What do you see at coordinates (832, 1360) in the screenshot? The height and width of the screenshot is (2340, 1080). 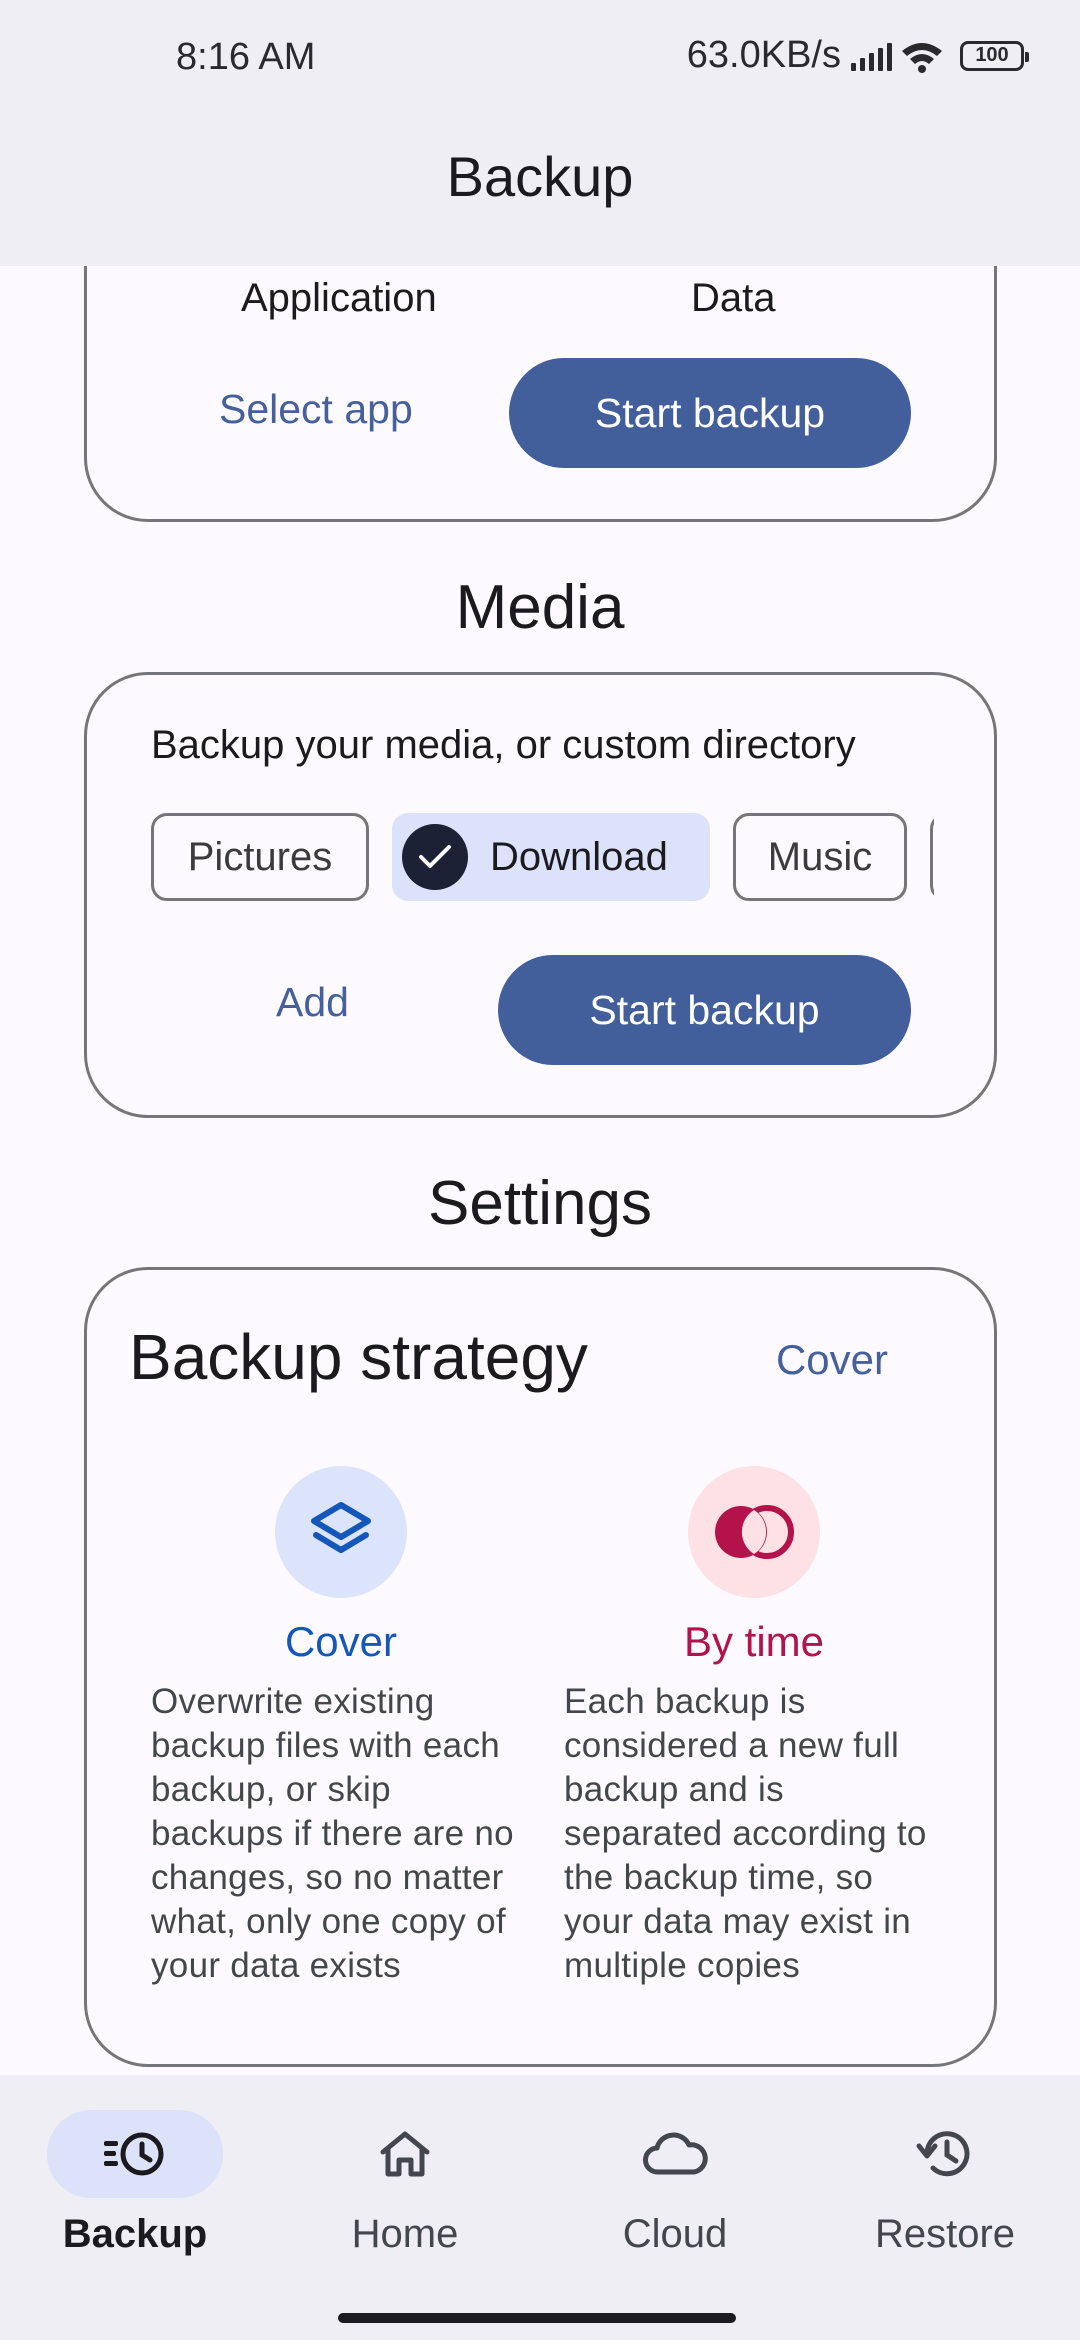 I see `backup-strategy-value: Cover` at bounding box center [832, 1360].